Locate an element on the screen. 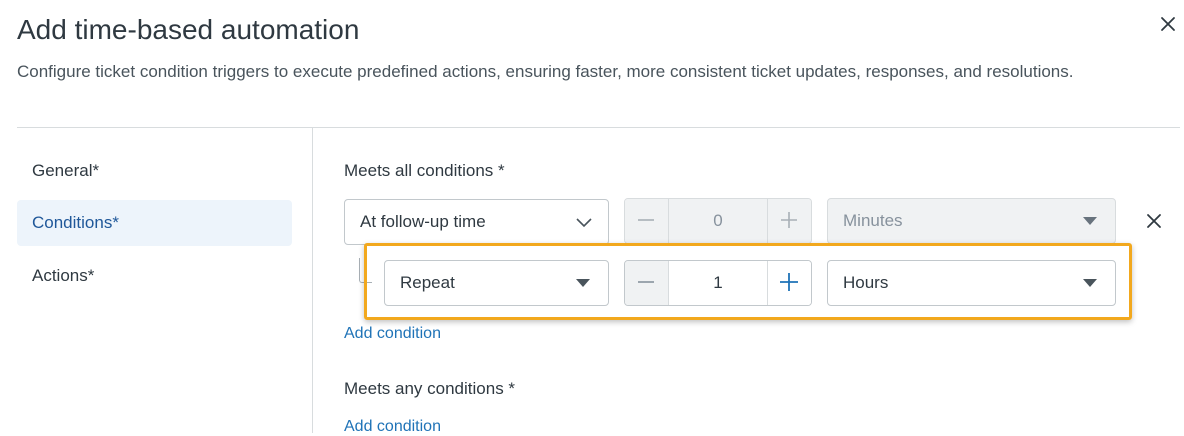  plus-icon is located at coordinates (789, 220).